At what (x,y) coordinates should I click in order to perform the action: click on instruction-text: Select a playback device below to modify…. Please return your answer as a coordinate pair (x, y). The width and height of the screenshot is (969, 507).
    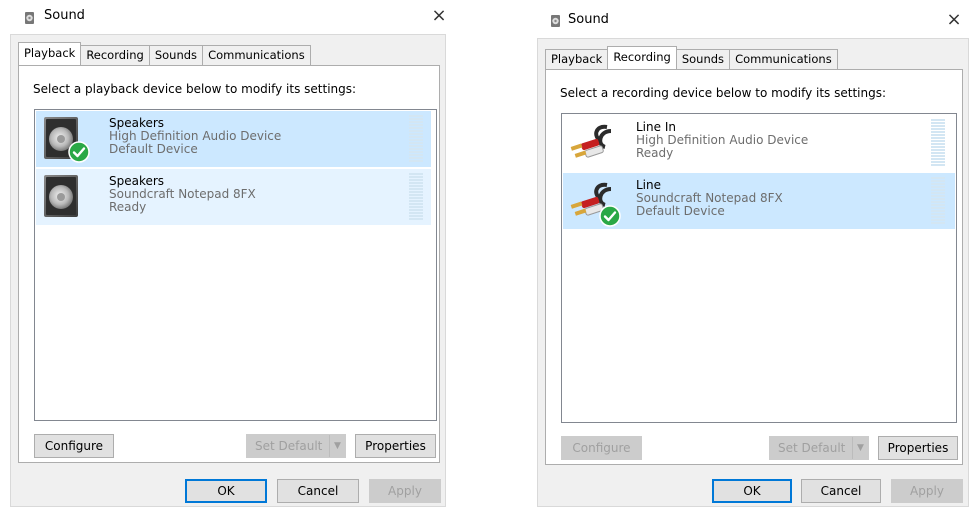
    Looking at the image, I should click on (195, 89).